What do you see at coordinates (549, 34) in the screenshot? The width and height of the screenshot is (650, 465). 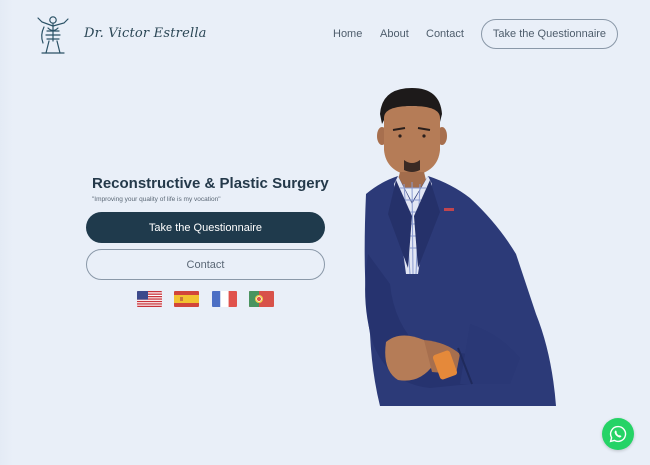 I see `header-questionnaire-button: Take the Questionnaire` at bounding box center [549, 34].